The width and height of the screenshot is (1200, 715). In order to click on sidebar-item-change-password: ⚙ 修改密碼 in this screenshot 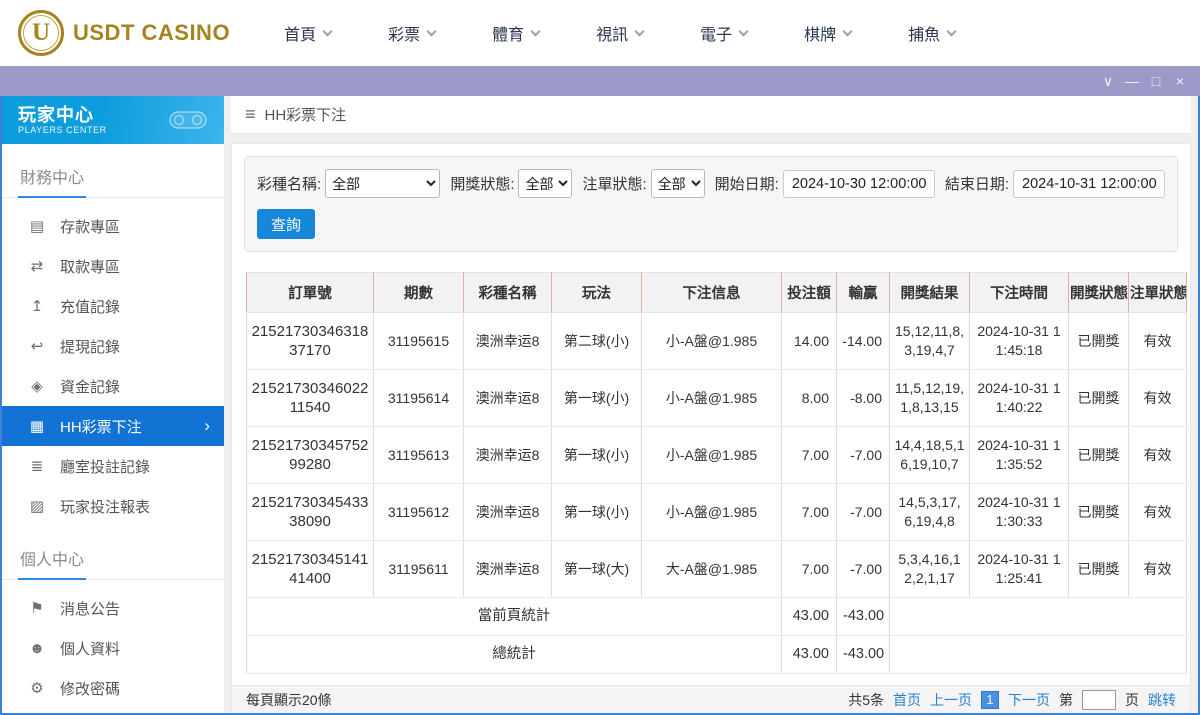, I will do `click(113, 688)`.